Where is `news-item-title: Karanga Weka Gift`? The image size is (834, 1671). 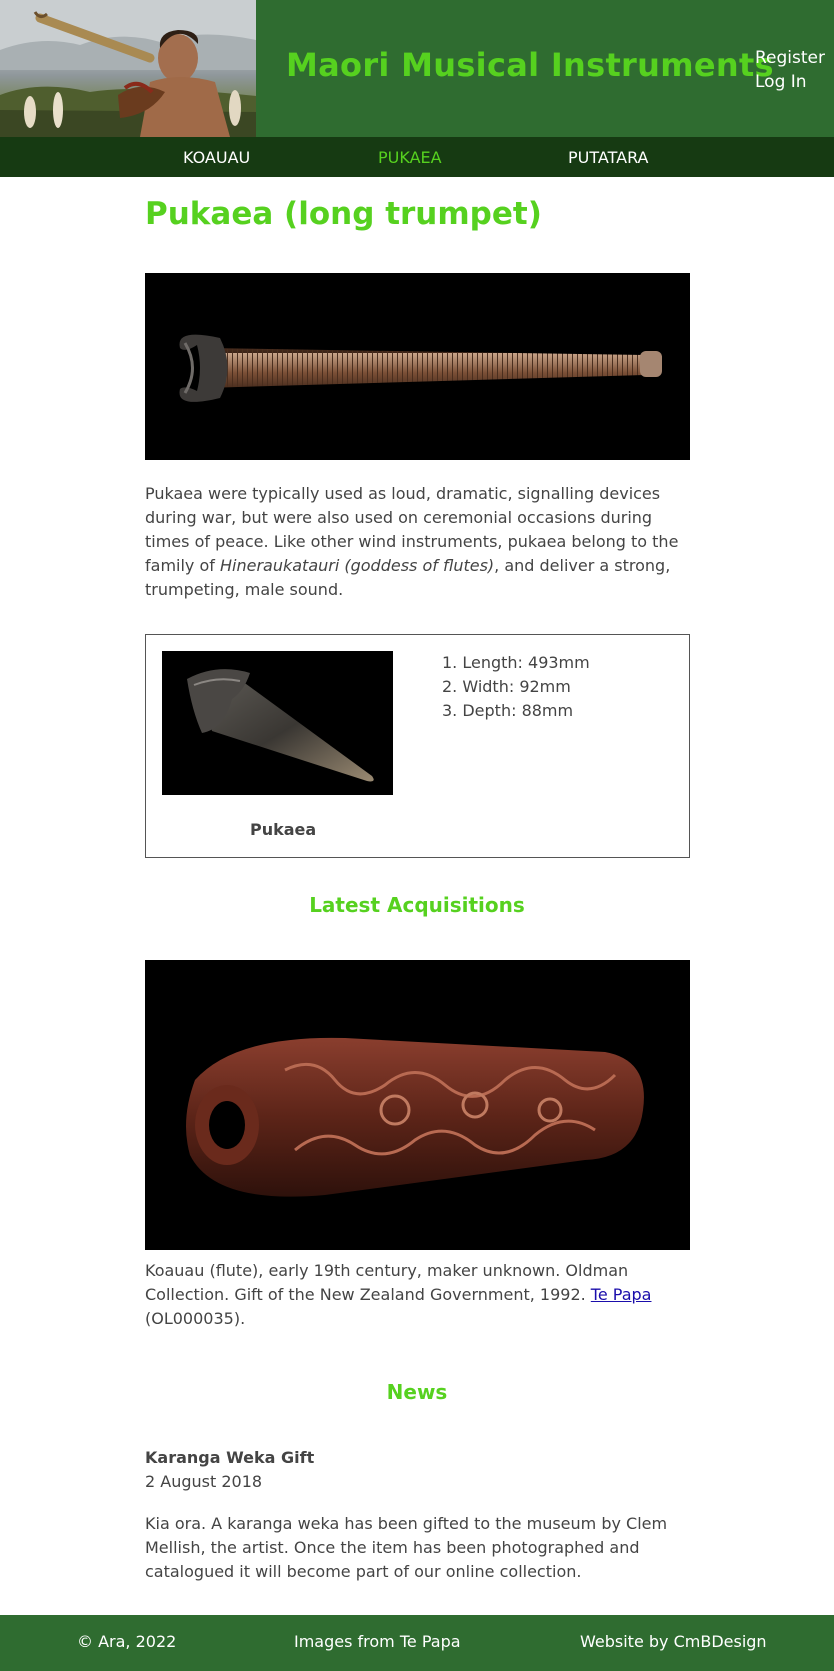 news-item-title: Karanga Weka Gift is located at coordinates (230, 1457).